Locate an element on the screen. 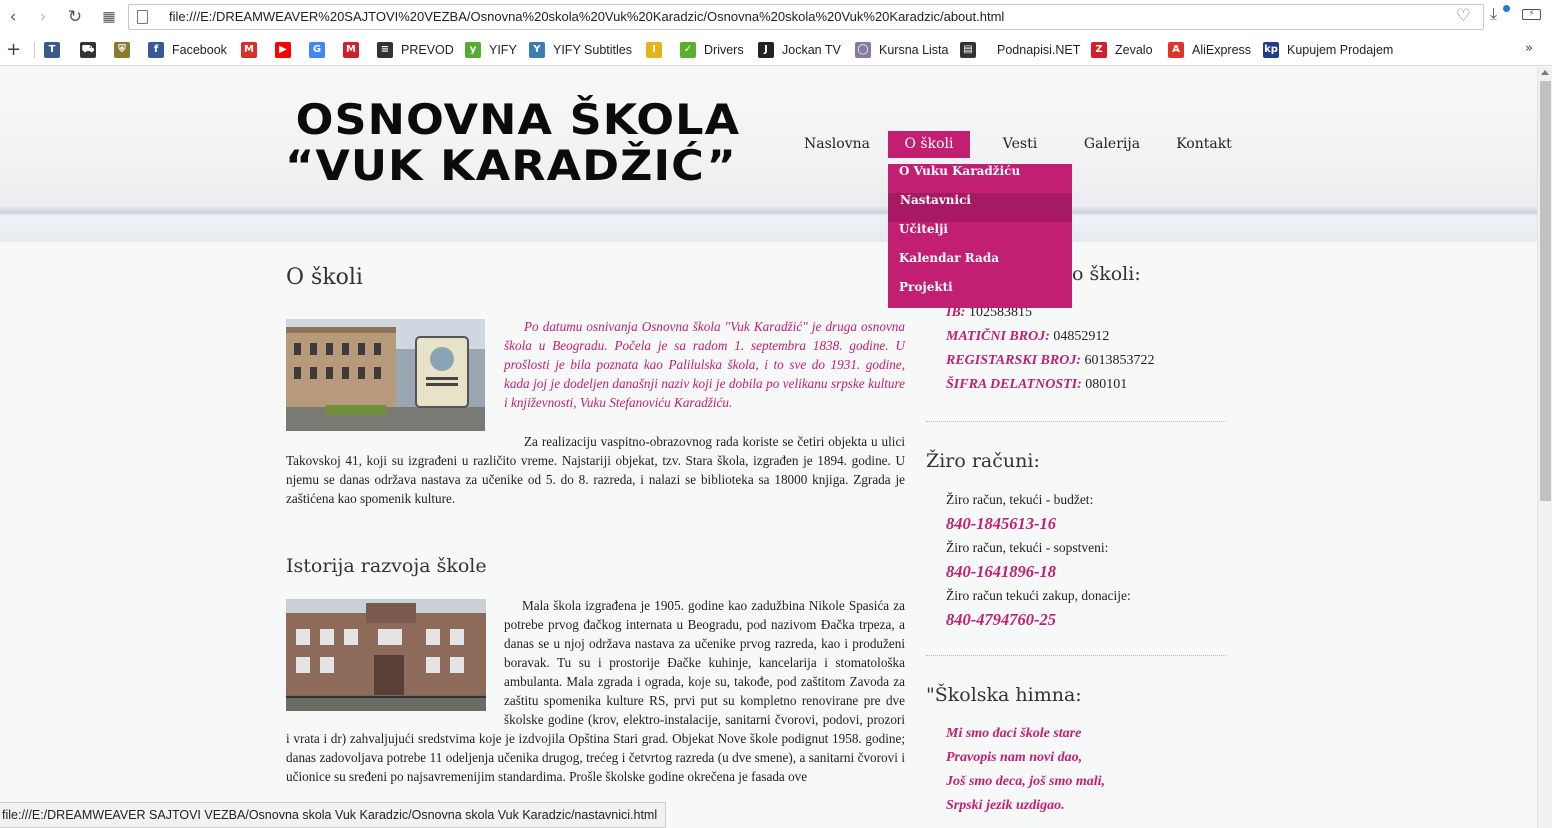 The image size is (1552, 828). site-logo: OSNOVNA ŠKOLA “VUK KARADŽIĆ” is located at coordinates (512, 143).